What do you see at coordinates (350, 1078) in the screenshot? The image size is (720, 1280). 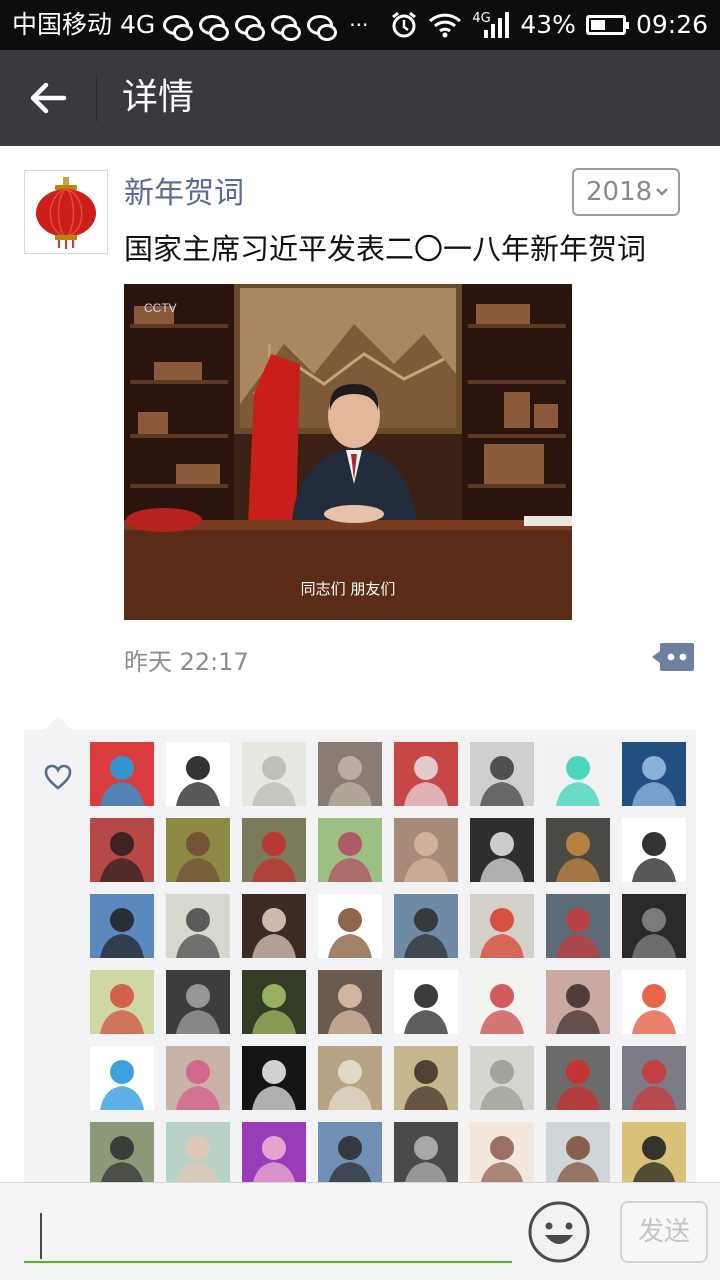 I see `liker-avatar-monkey-toy` at bounding box center [350, 1078].